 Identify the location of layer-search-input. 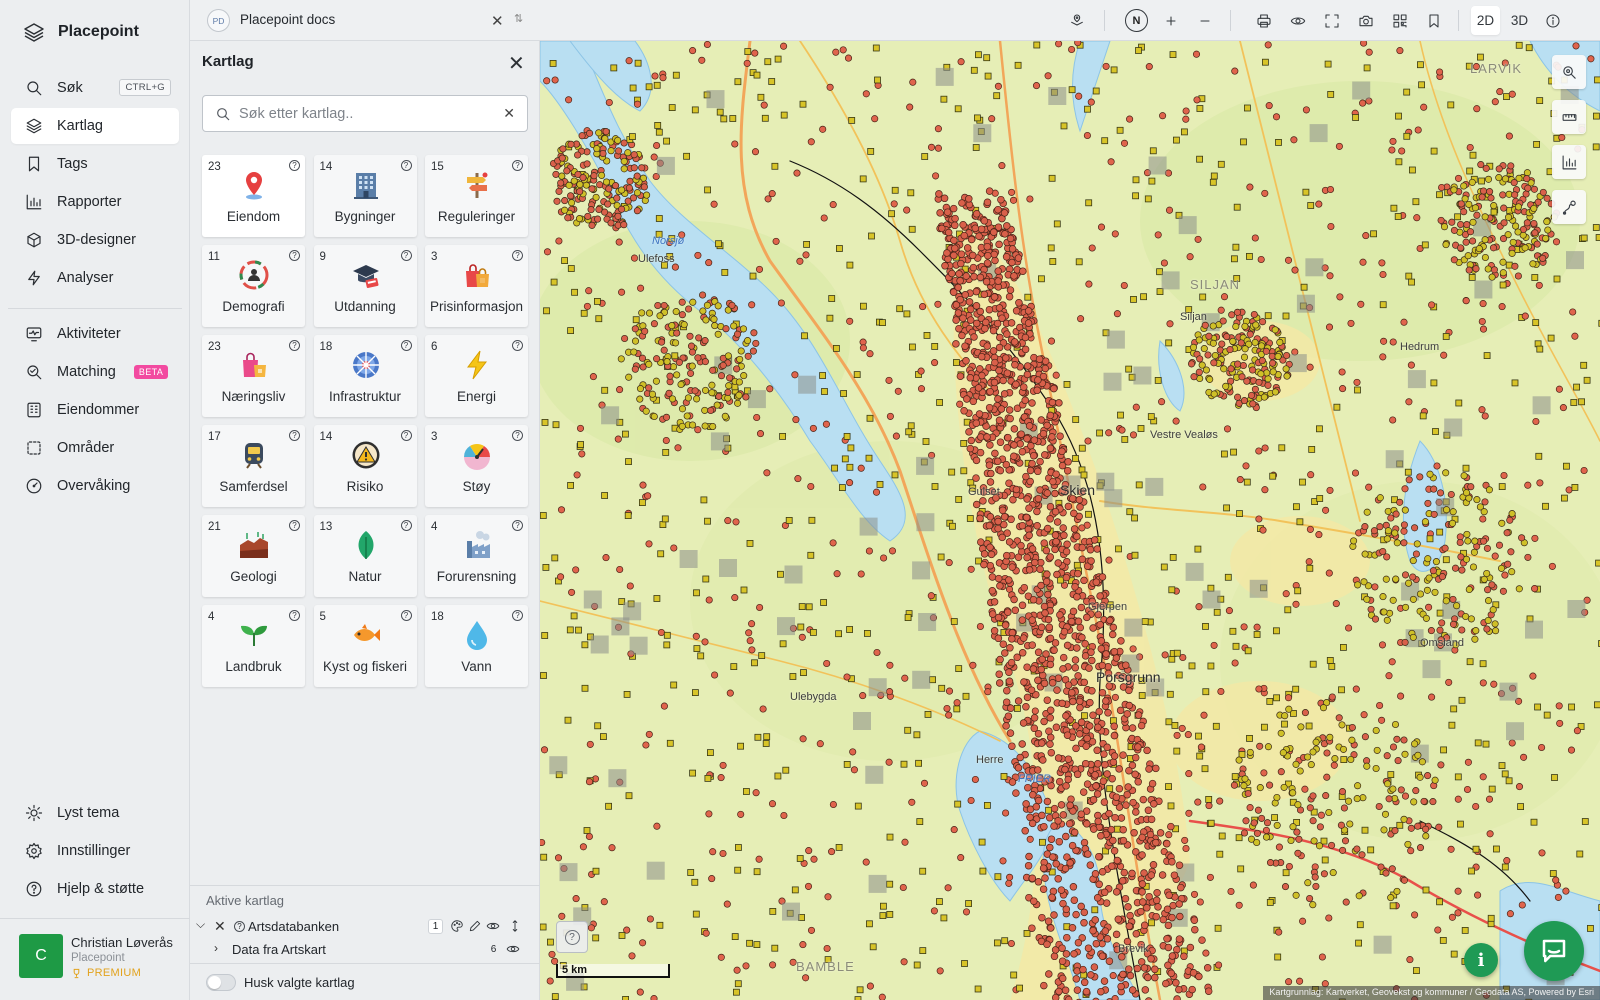
(364, 114).